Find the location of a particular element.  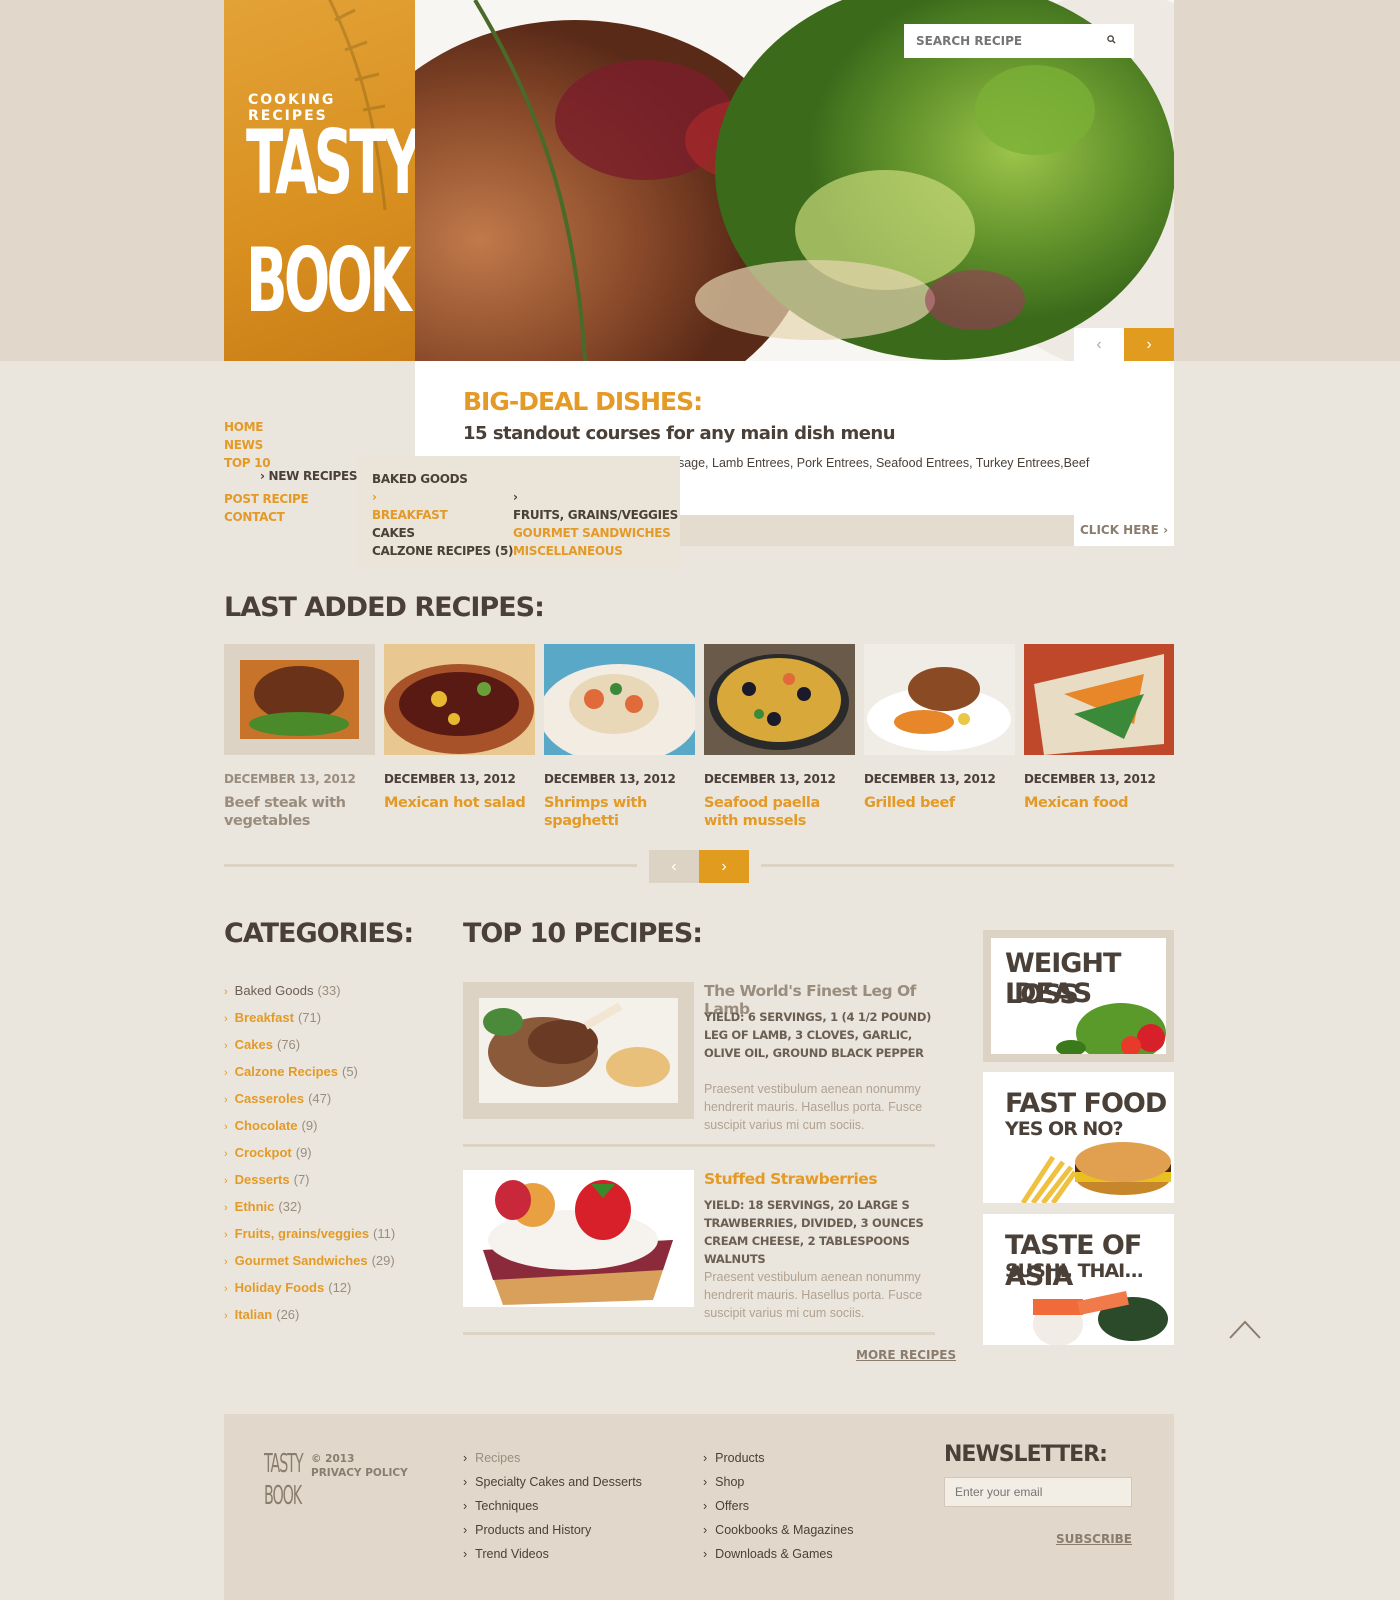

category-item: › Fruits, grains/veggies (11) is located at coordinates (309, 1234).